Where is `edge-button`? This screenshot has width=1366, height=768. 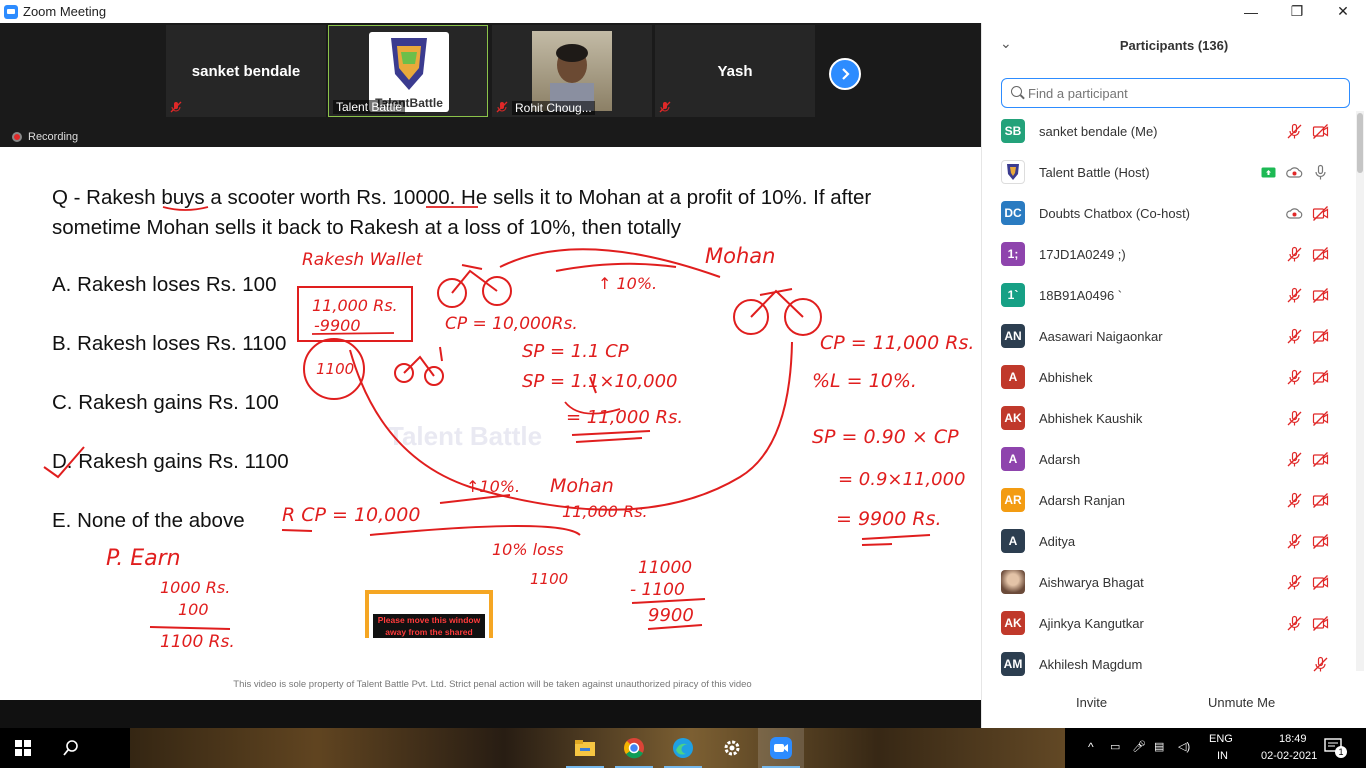 edge-button is located at coordinates (683, 748).